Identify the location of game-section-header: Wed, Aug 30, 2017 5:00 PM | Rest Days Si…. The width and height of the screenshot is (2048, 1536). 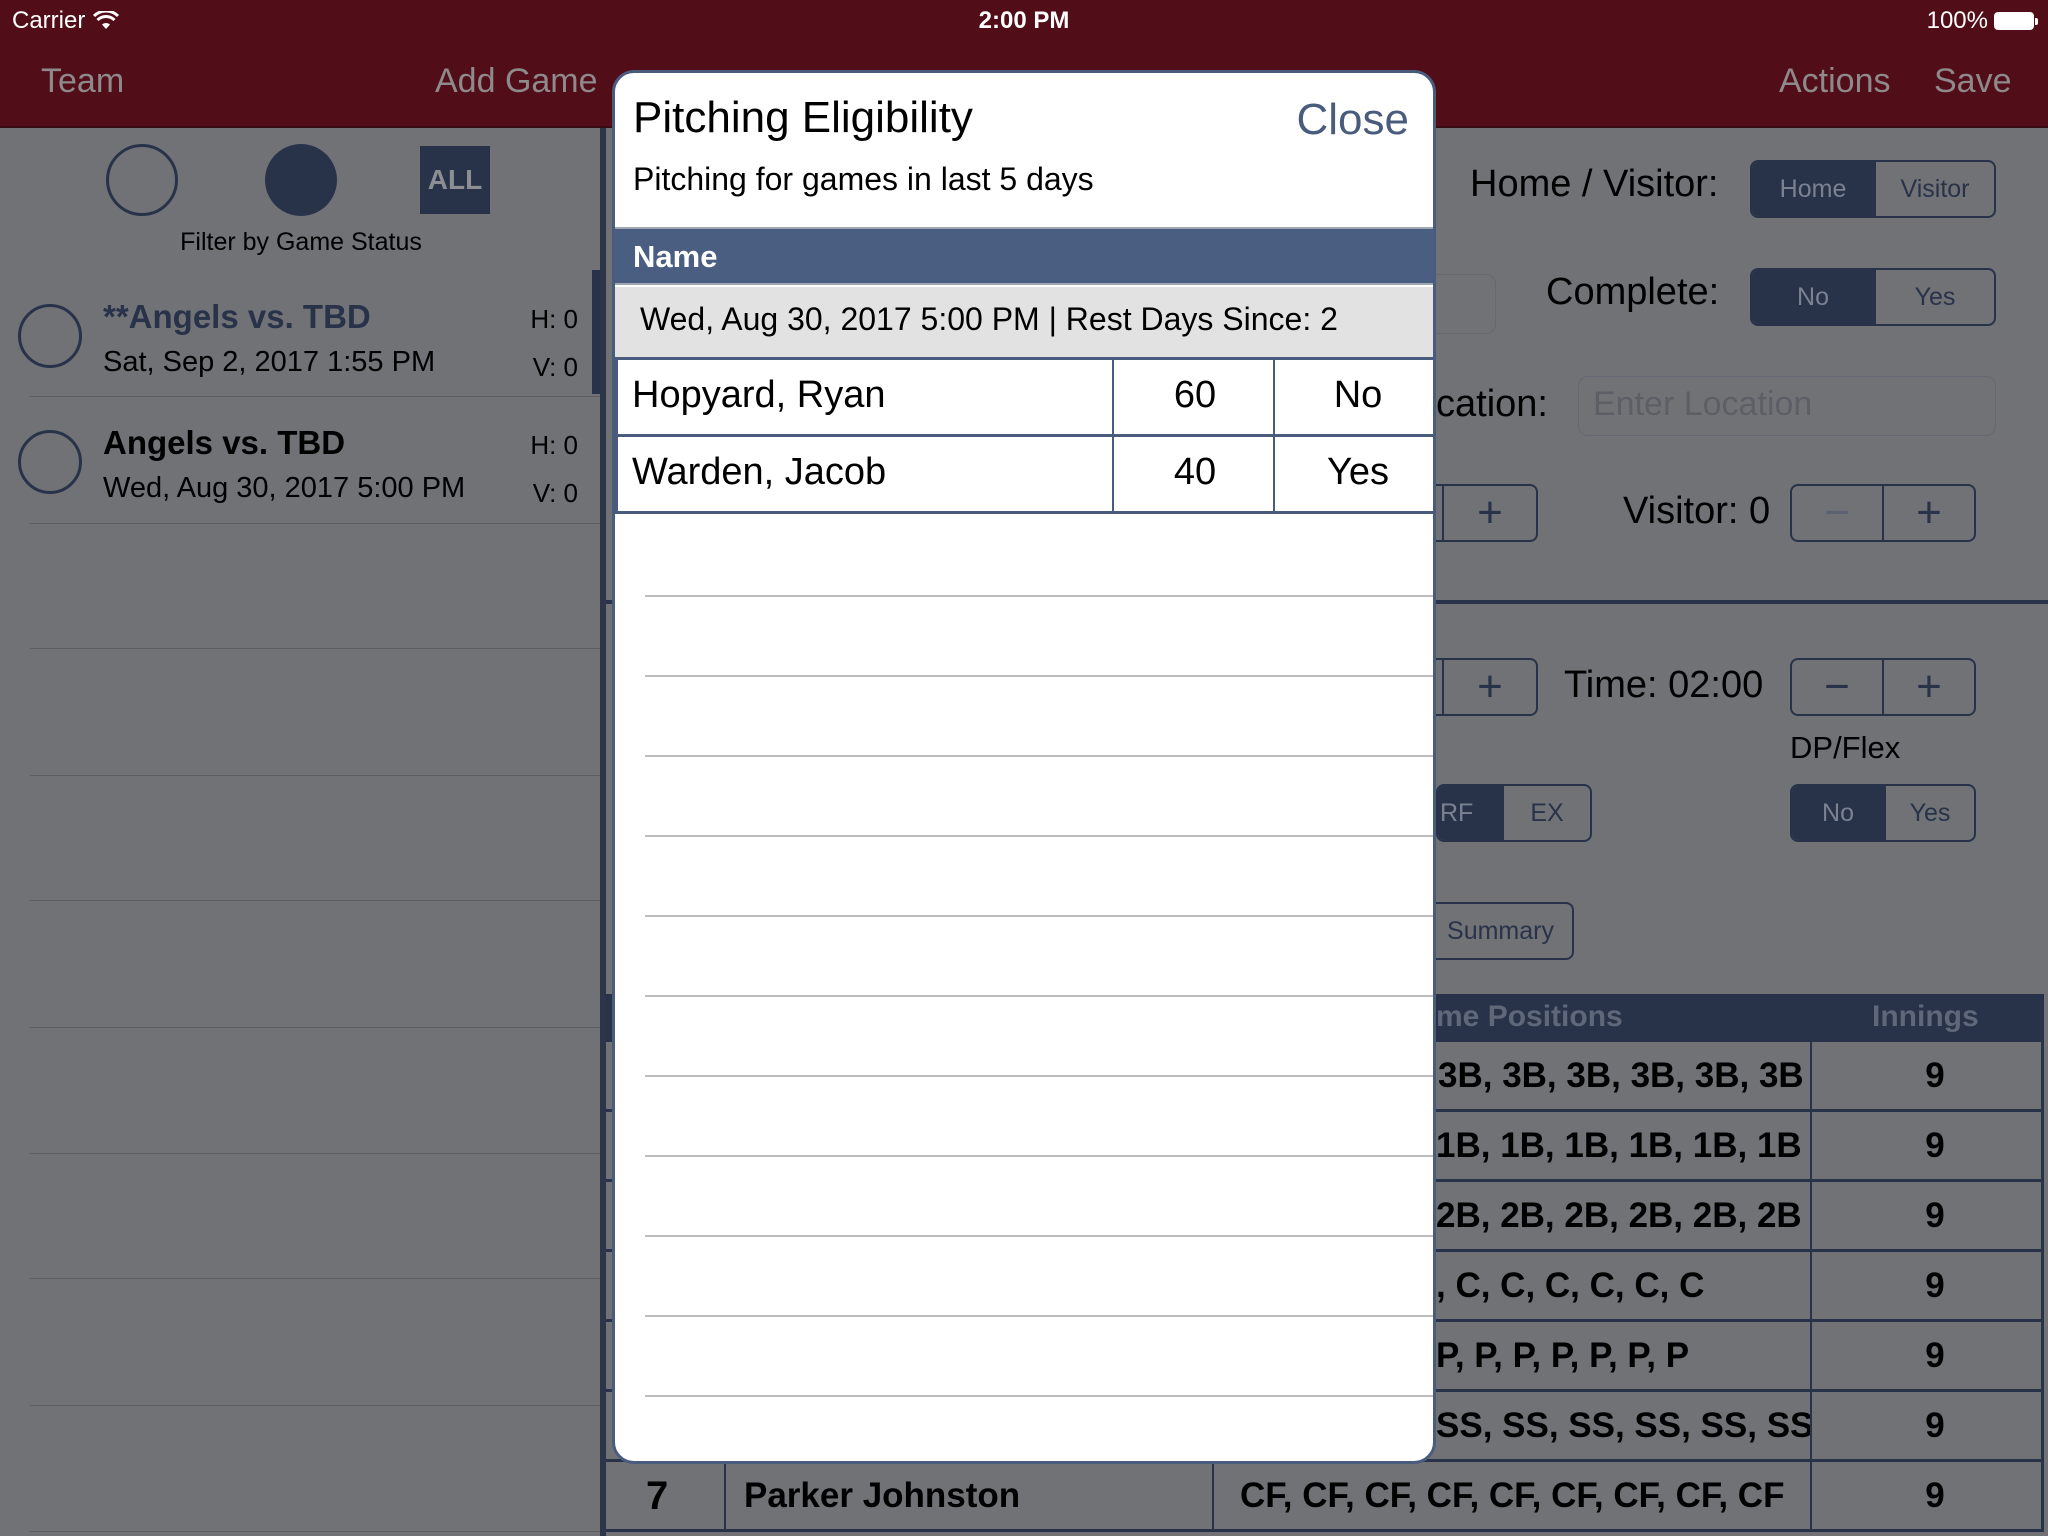
(1024, 322).